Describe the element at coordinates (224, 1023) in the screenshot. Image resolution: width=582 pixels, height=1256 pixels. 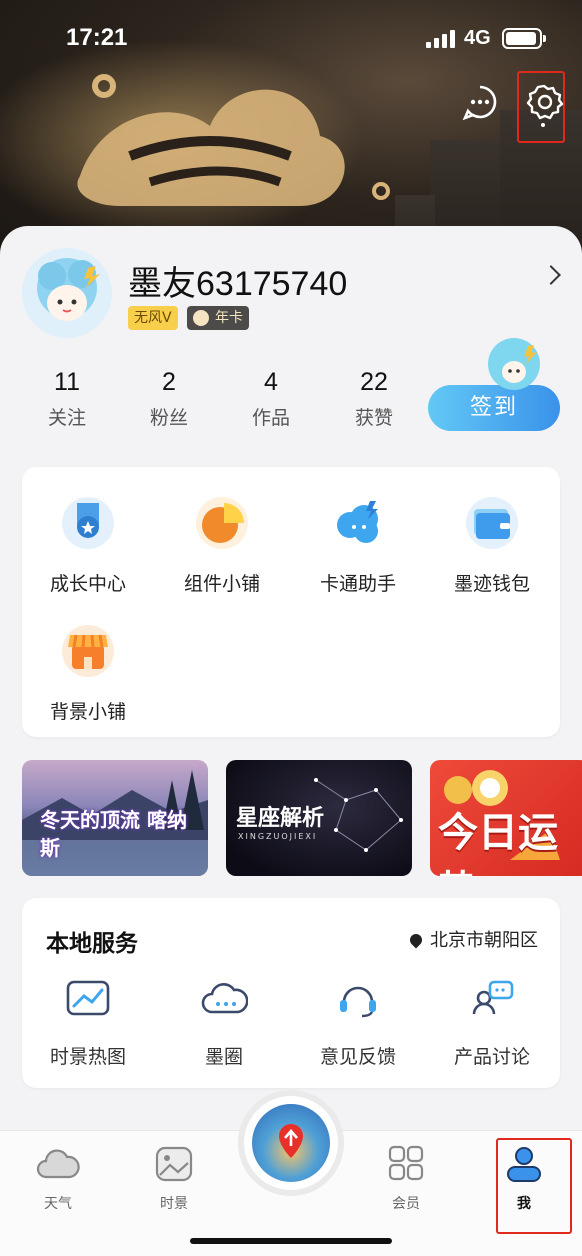
I see `service-moji-circle: 墨圈` at that location.